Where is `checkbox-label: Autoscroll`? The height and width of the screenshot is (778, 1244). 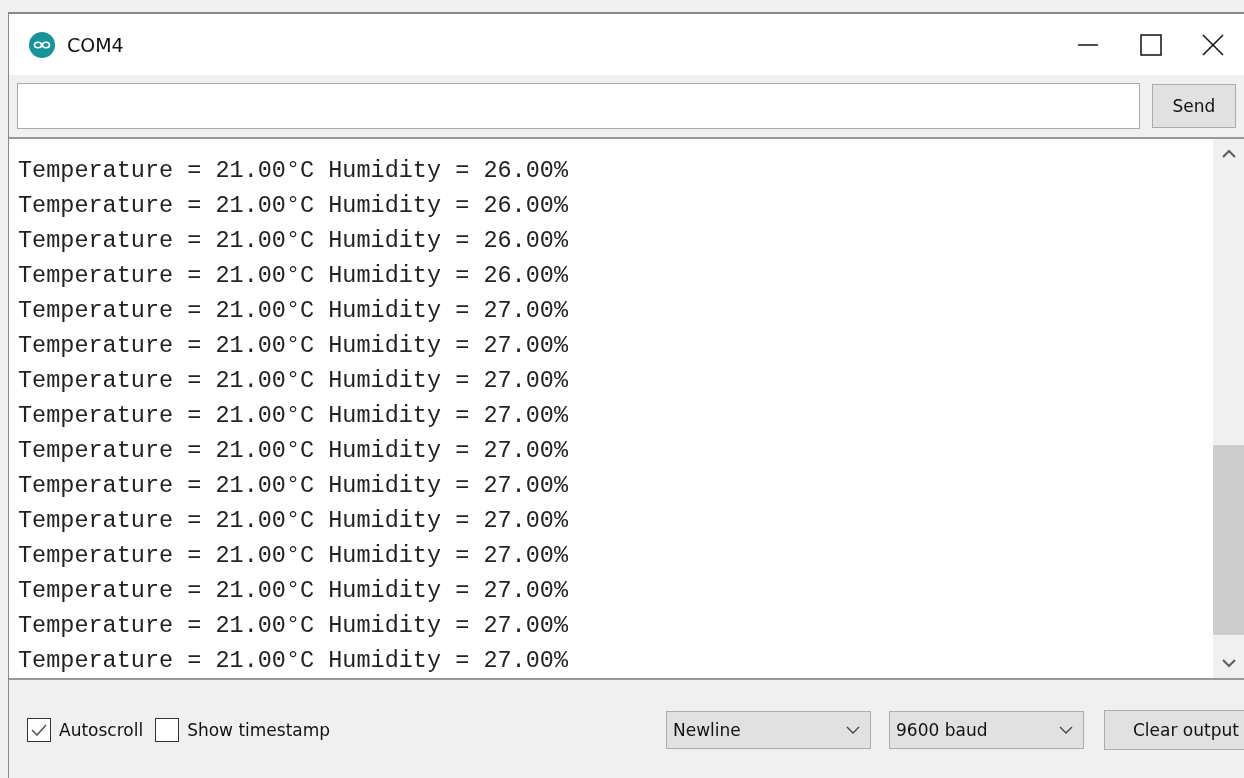 checkbox-label: Autoscroll is located at coordinates (101, 730).